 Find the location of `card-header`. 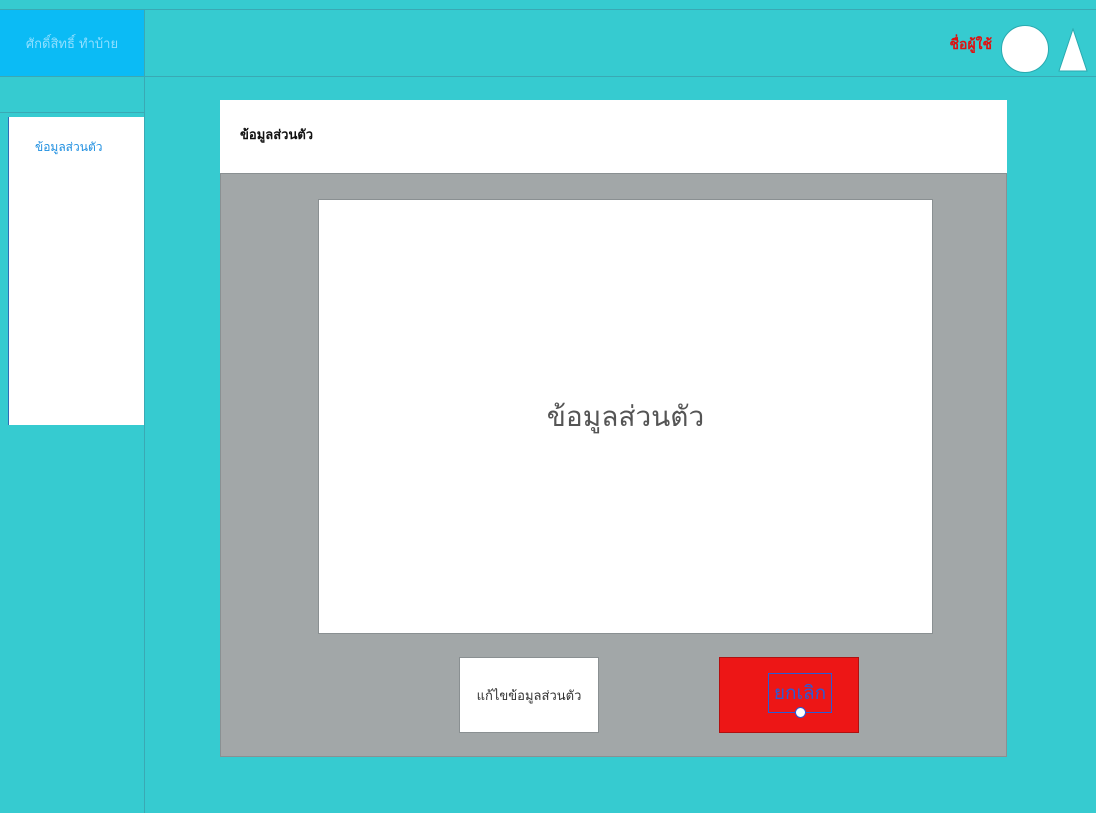

card-header is located at coordinates (613, 137).